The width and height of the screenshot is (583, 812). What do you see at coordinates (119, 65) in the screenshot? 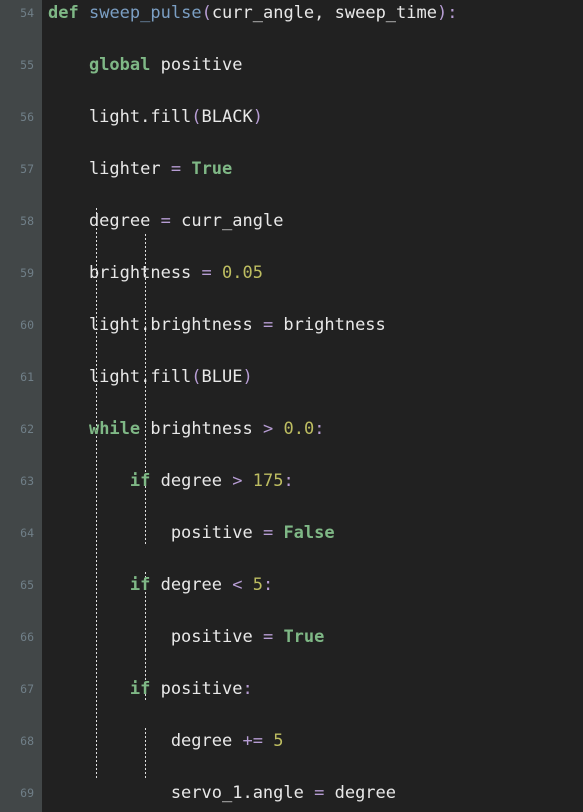
I see `token-kw: global` at bounding box center [119, 65].